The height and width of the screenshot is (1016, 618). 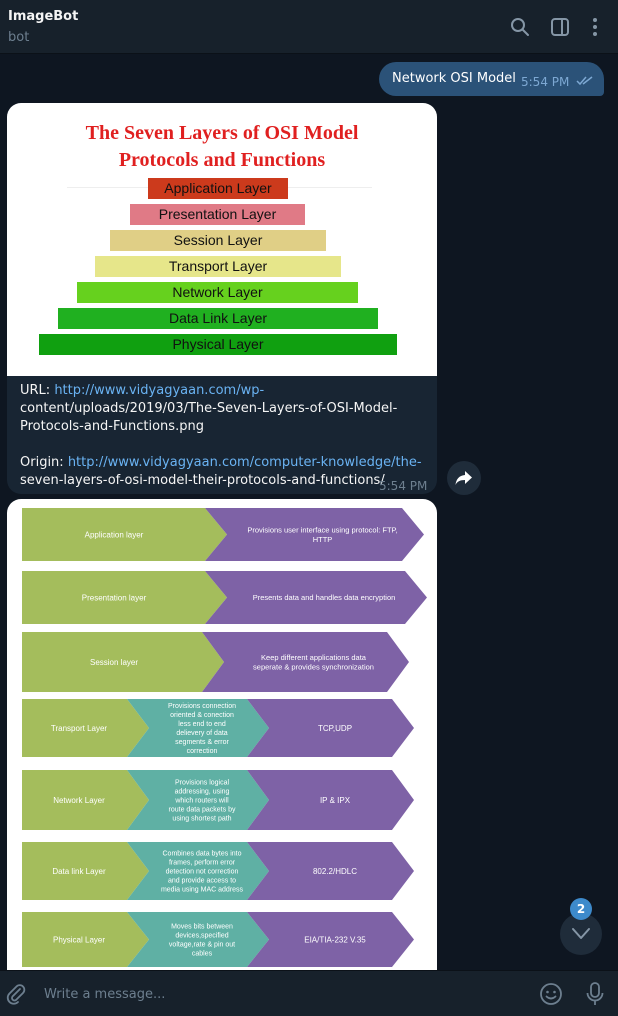 I want to click on layer-detail-transport: less end to end, so click(x=202, y=724).